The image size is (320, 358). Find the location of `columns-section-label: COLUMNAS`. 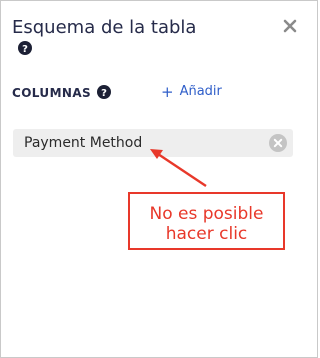

columns-section-label: COLUMNAS is located at coordinates (52, 93).